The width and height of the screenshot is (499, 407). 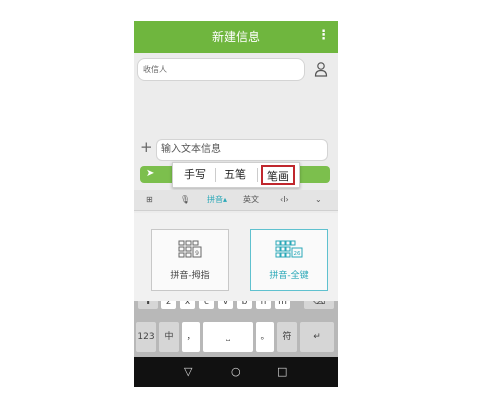 I want to click on ime-toolbar: ⊞ 🎙 拼音▴ 英文 ‹I› ⌄, so click(x=236, y=200).